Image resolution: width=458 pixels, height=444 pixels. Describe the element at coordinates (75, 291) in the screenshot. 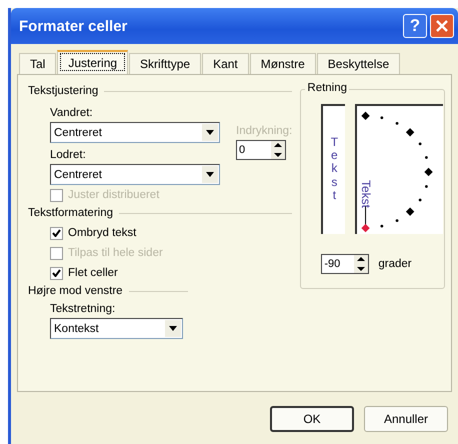

I see `group-heading: Højre mod venstre` at that location.